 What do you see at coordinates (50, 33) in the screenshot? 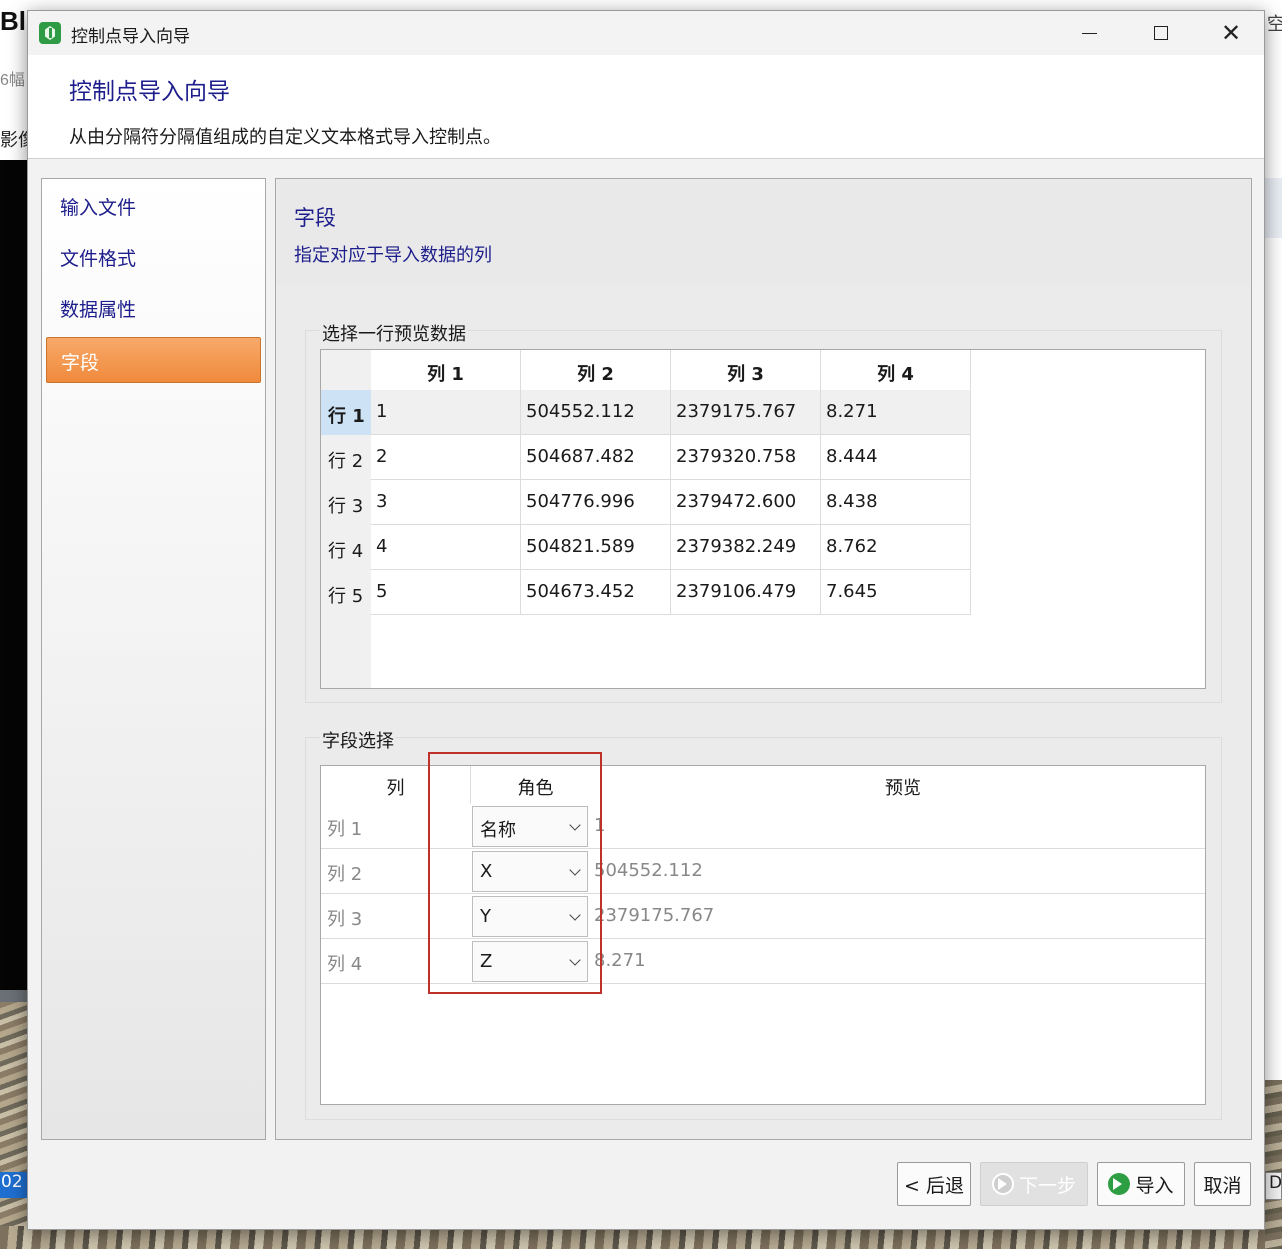
I see `app-icon` at bounding box center [50, 33].